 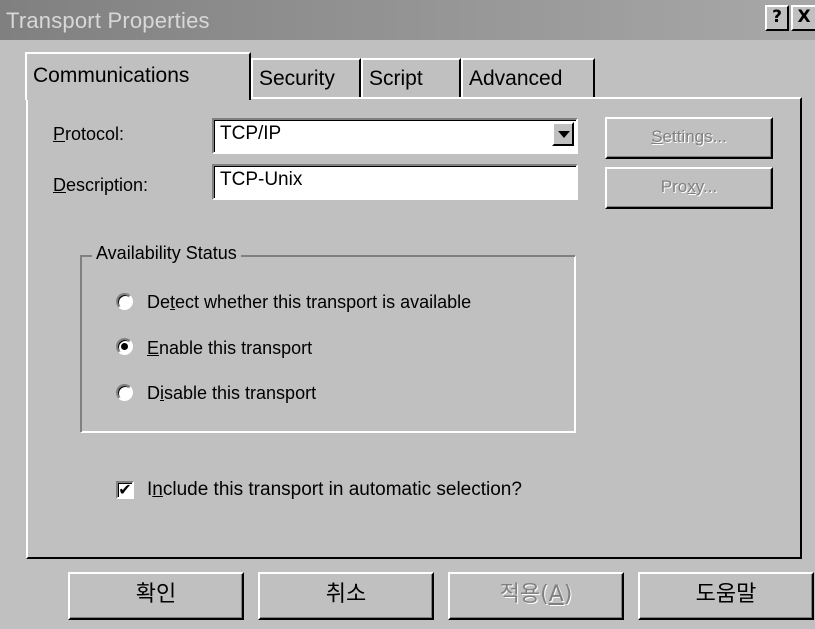 I want to click on apply-button: 적용(A), so click(x=536, y=596).